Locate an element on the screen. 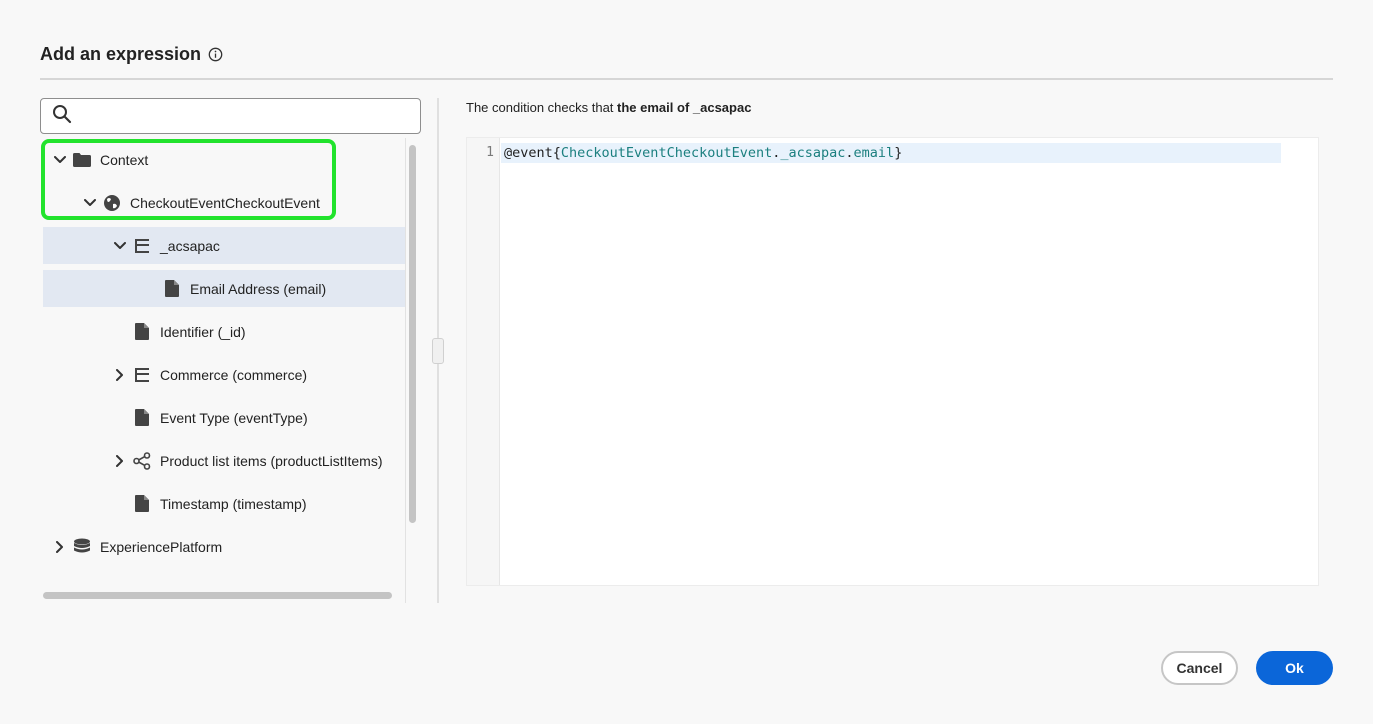  tree-row: CheckoutEventCheckoutEvent is located at coordinates (224, 202).